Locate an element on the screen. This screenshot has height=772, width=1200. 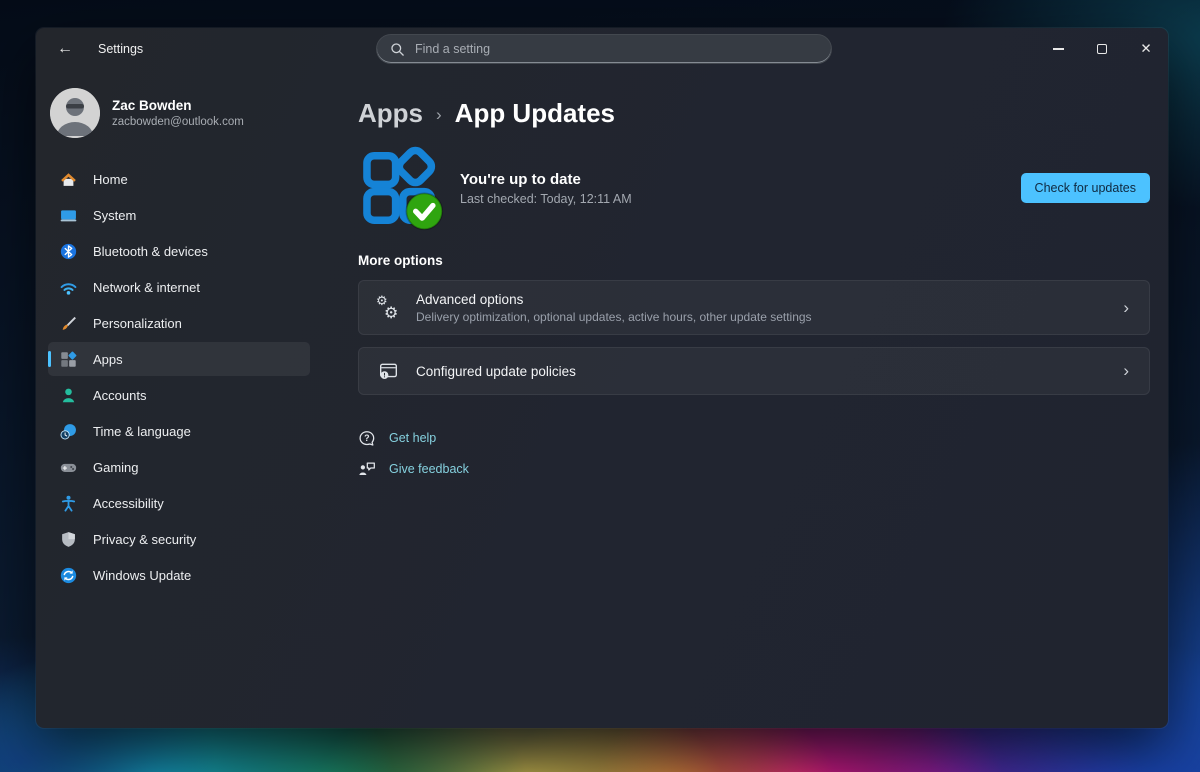
get-help-label: Get help is located at coordinates (413, 438).